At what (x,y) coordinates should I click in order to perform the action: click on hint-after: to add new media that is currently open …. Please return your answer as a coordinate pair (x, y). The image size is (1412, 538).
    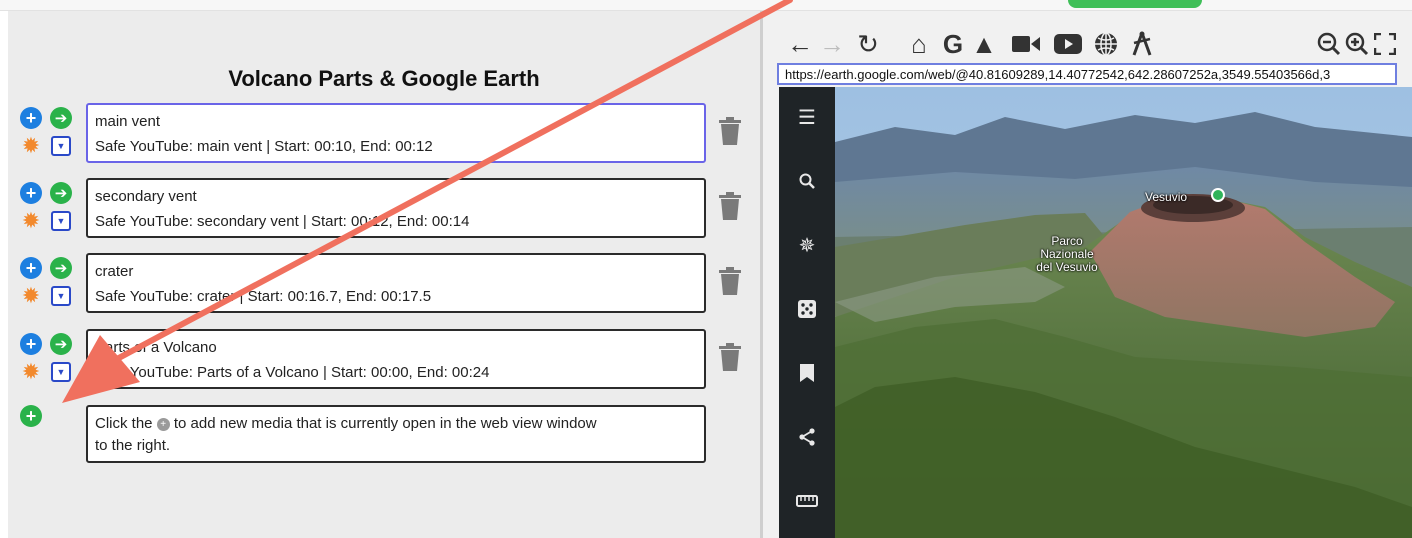
    Looking at the image, I should click on (385, 423).